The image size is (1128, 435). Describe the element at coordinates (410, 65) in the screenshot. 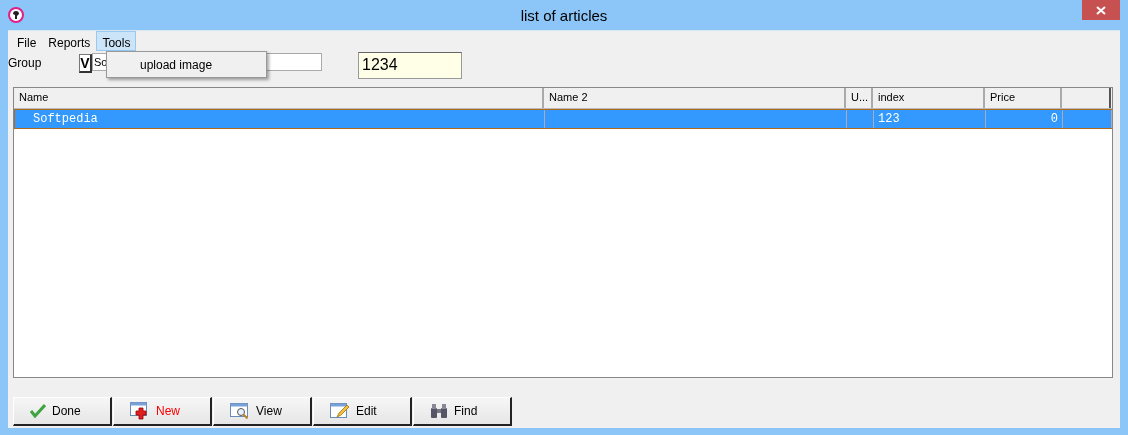

I see `code-field: 1234` at that location.